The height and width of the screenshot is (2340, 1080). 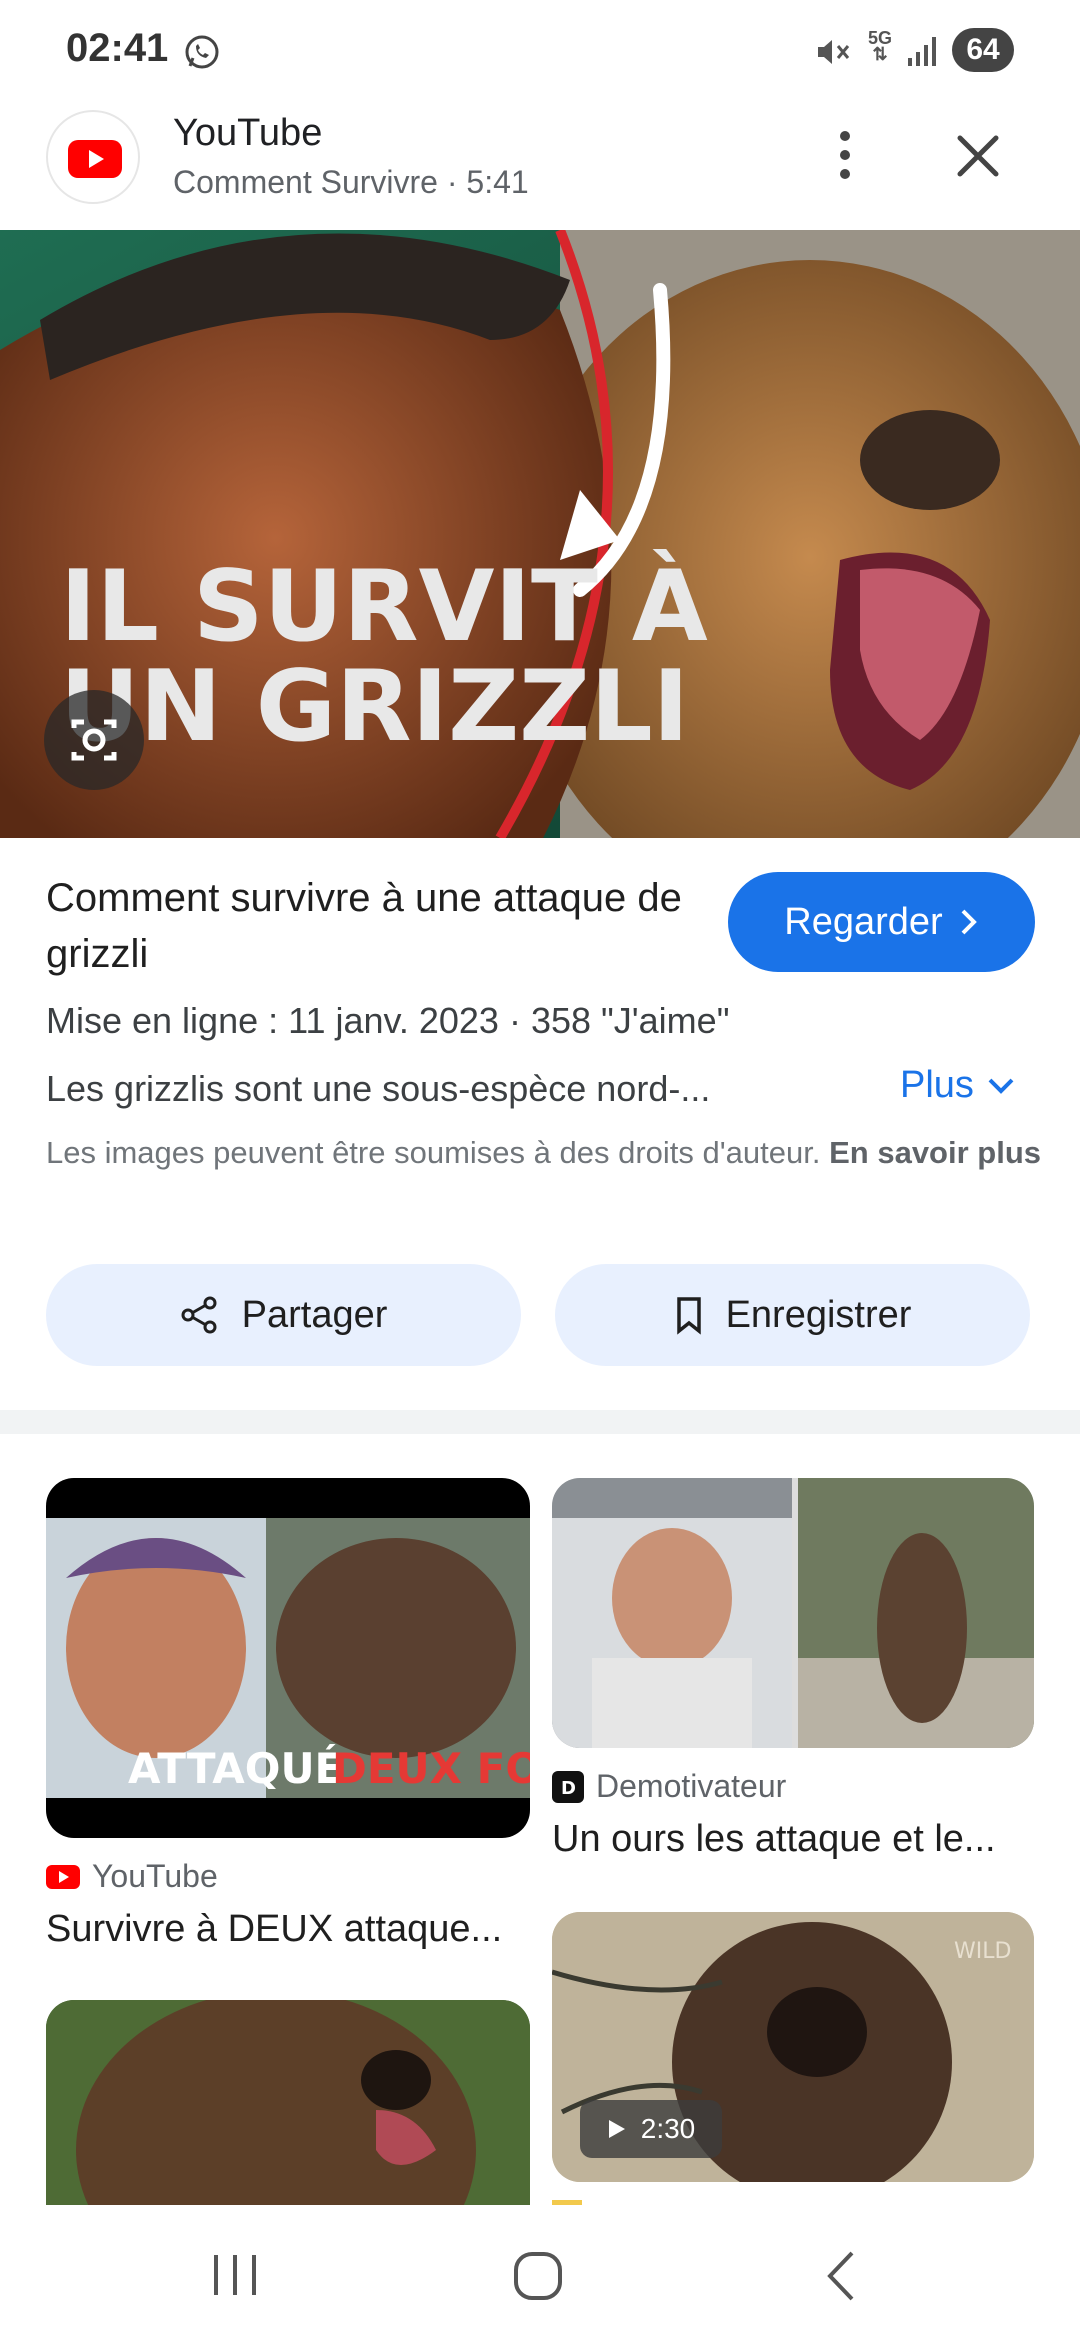 I want to click on chevron-down-icon, so click(x=1001, y=1086).